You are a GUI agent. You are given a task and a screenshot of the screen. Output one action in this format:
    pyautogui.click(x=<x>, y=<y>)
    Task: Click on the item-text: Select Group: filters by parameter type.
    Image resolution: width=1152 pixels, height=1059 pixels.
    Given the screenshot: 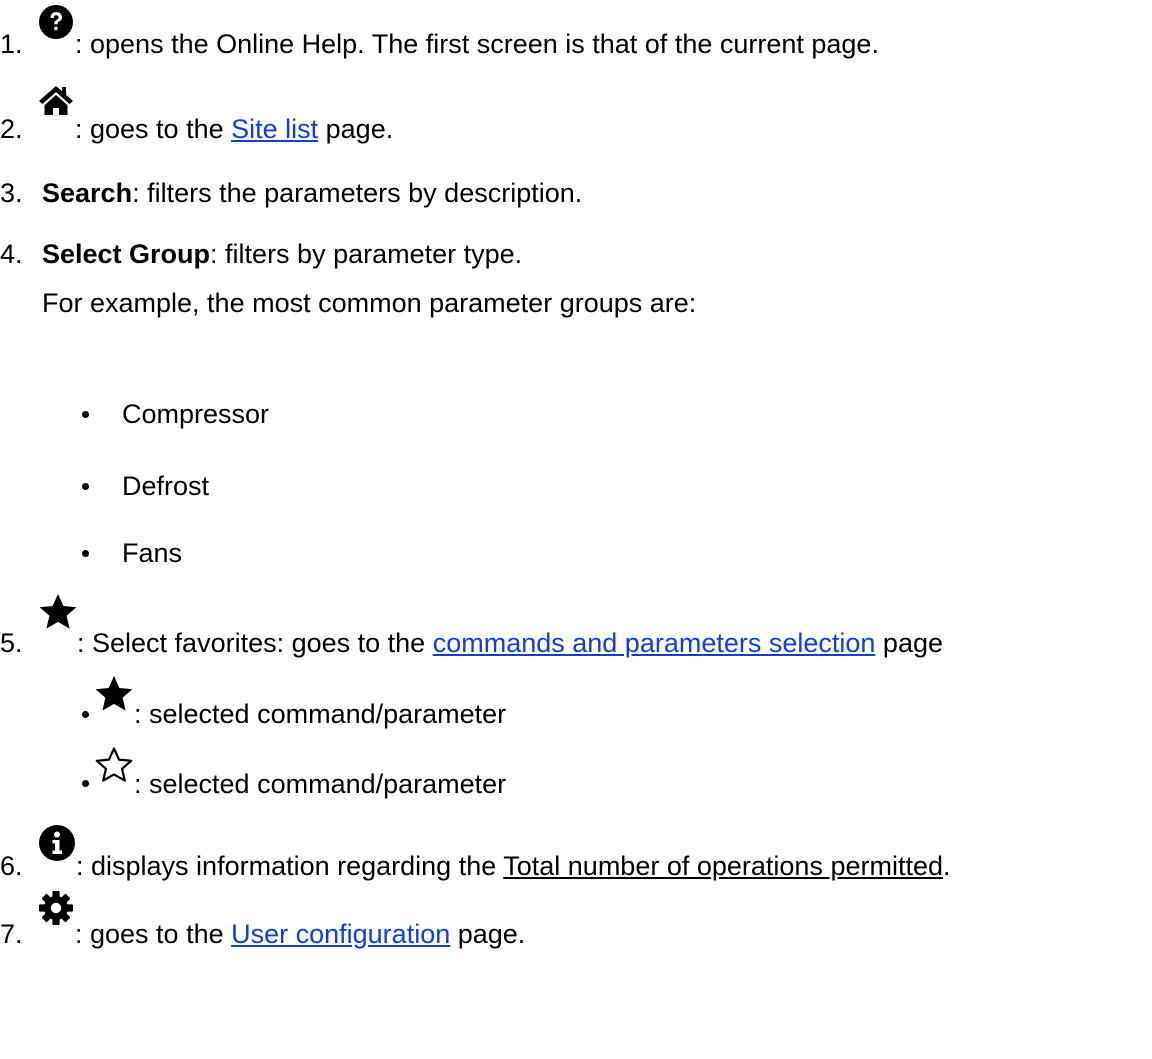 What is the action you would take?
    pyautogui.click(x=282, y=254)
    